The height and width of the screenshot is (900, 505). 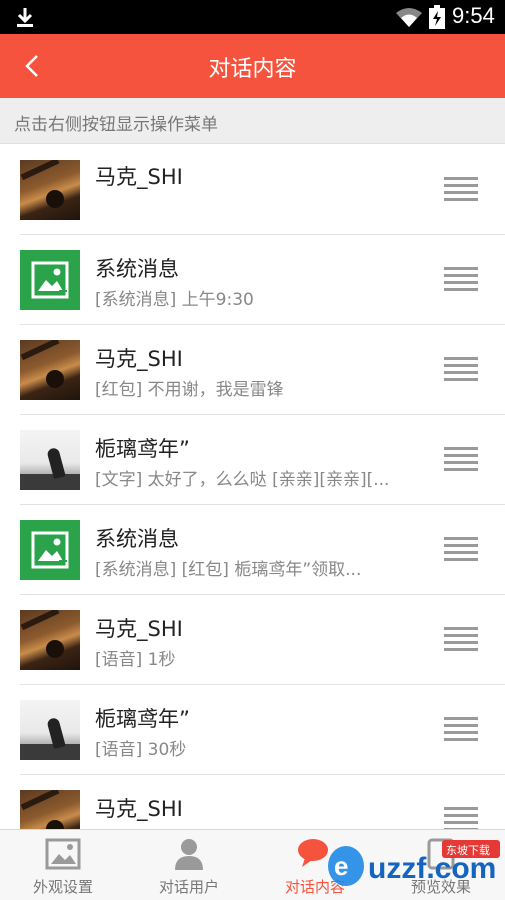 What do you see at coordinates (188, 887) in the screenshot?
I see `tab-label: 对话用户` at bounding box center [188, 887].